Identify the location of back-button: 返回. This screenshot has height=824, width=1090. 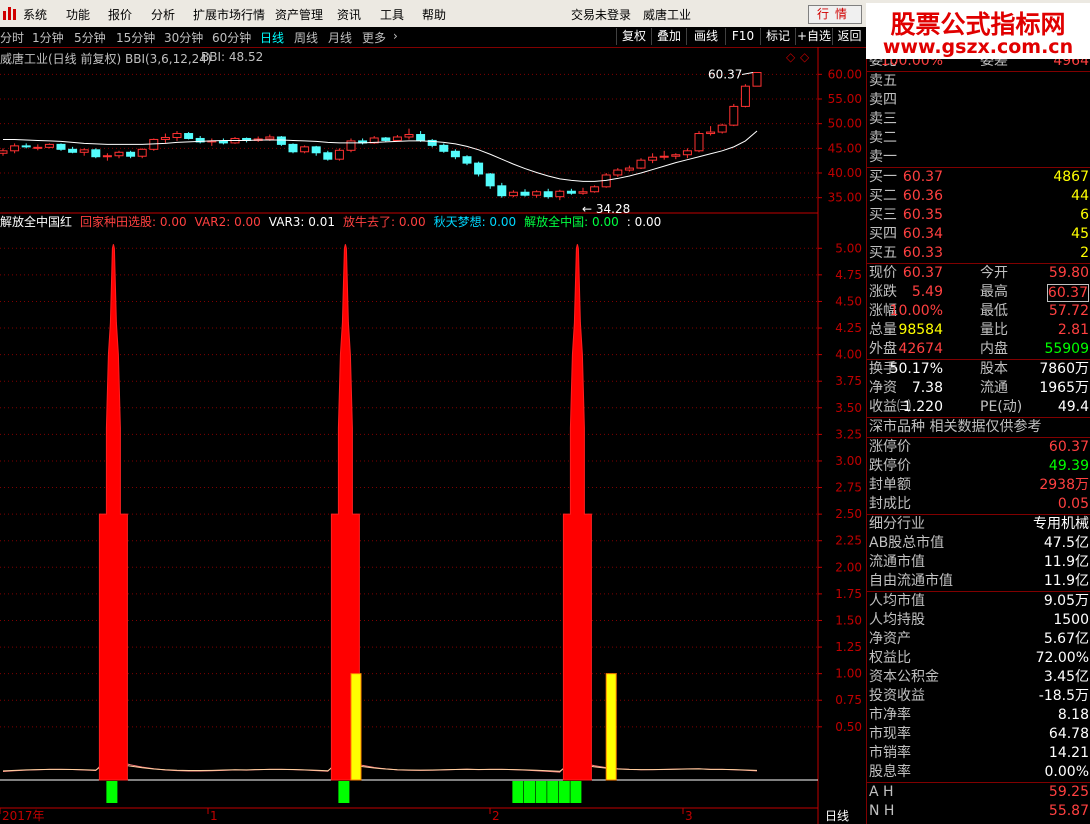
(849, 36).